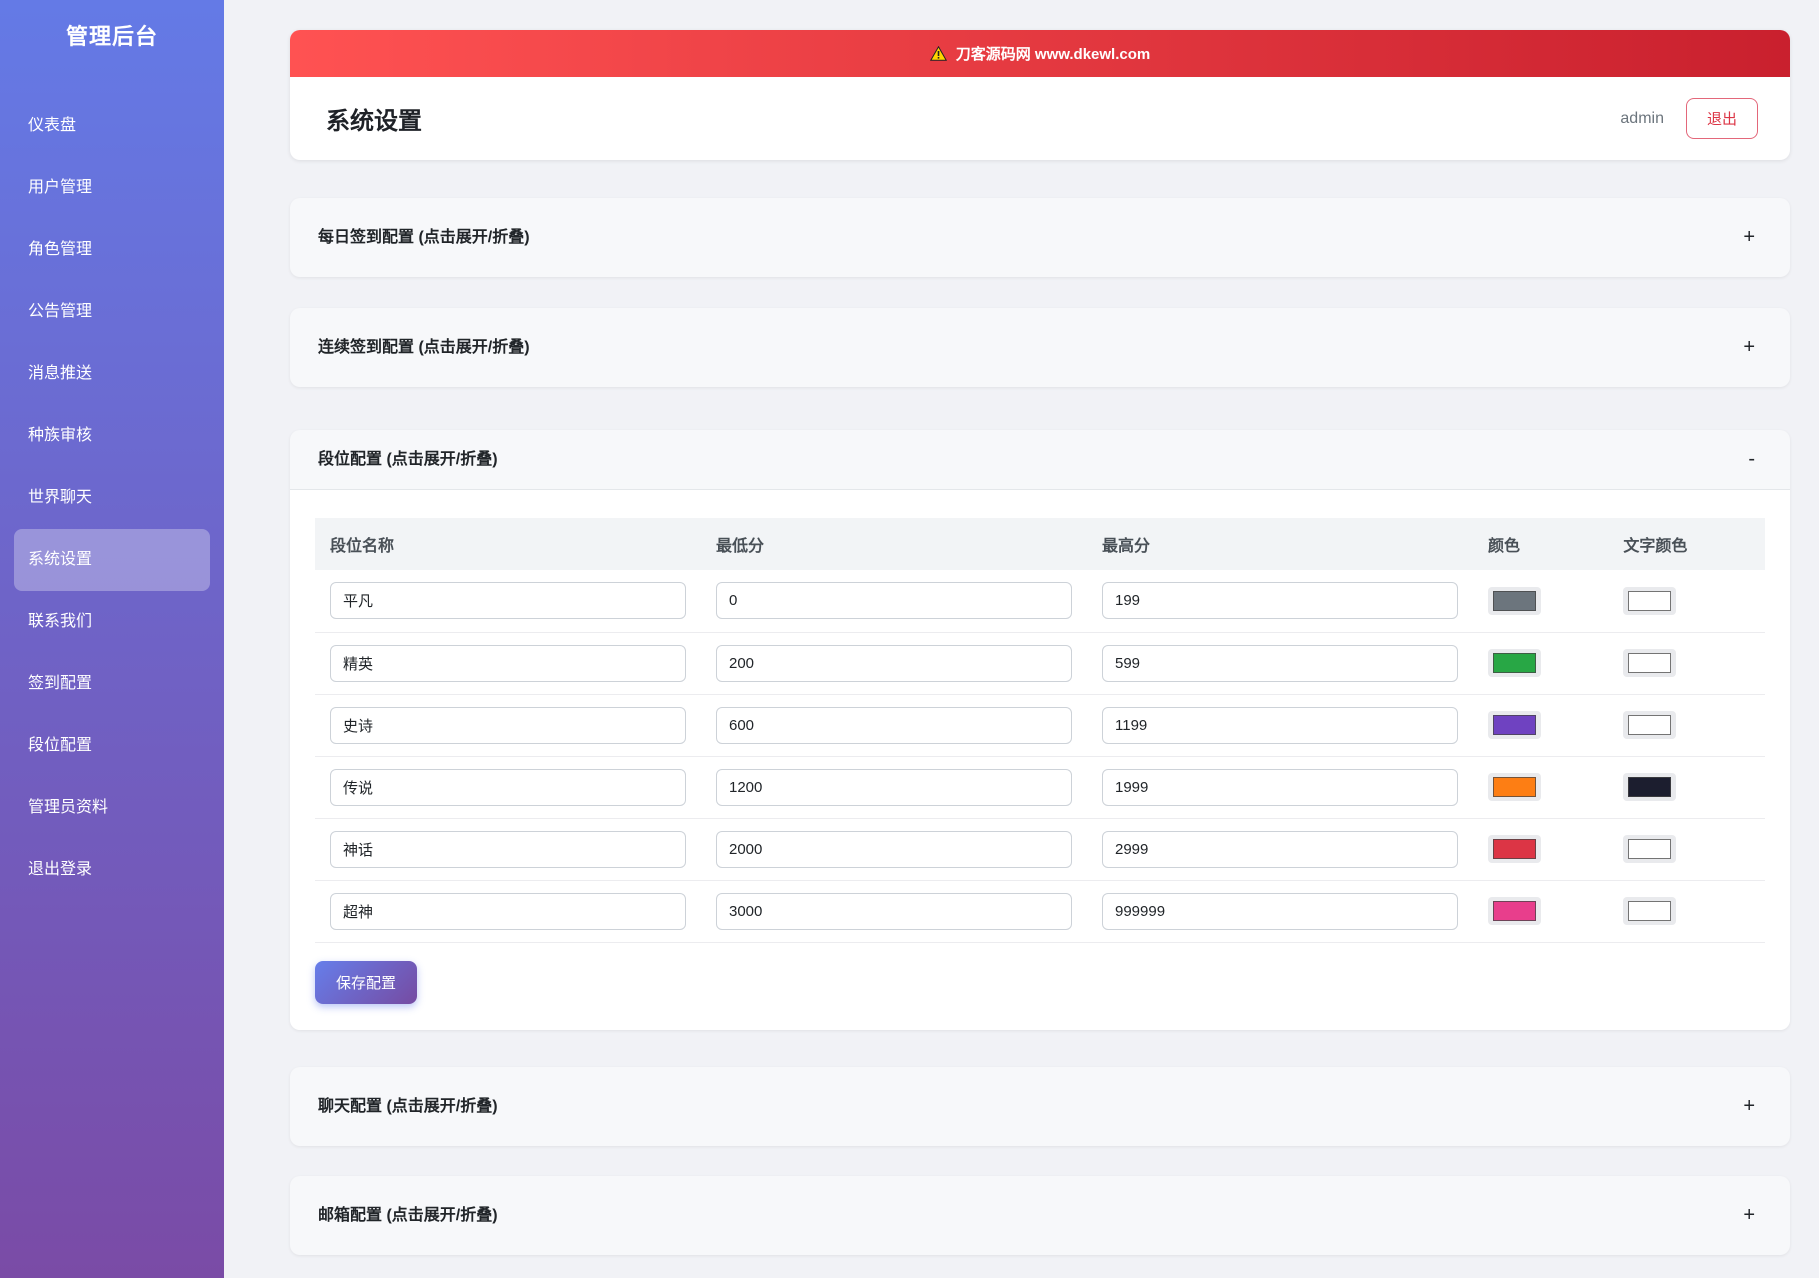  I want to click on sidebar-item-5: 种族审核, so click(112, 436).